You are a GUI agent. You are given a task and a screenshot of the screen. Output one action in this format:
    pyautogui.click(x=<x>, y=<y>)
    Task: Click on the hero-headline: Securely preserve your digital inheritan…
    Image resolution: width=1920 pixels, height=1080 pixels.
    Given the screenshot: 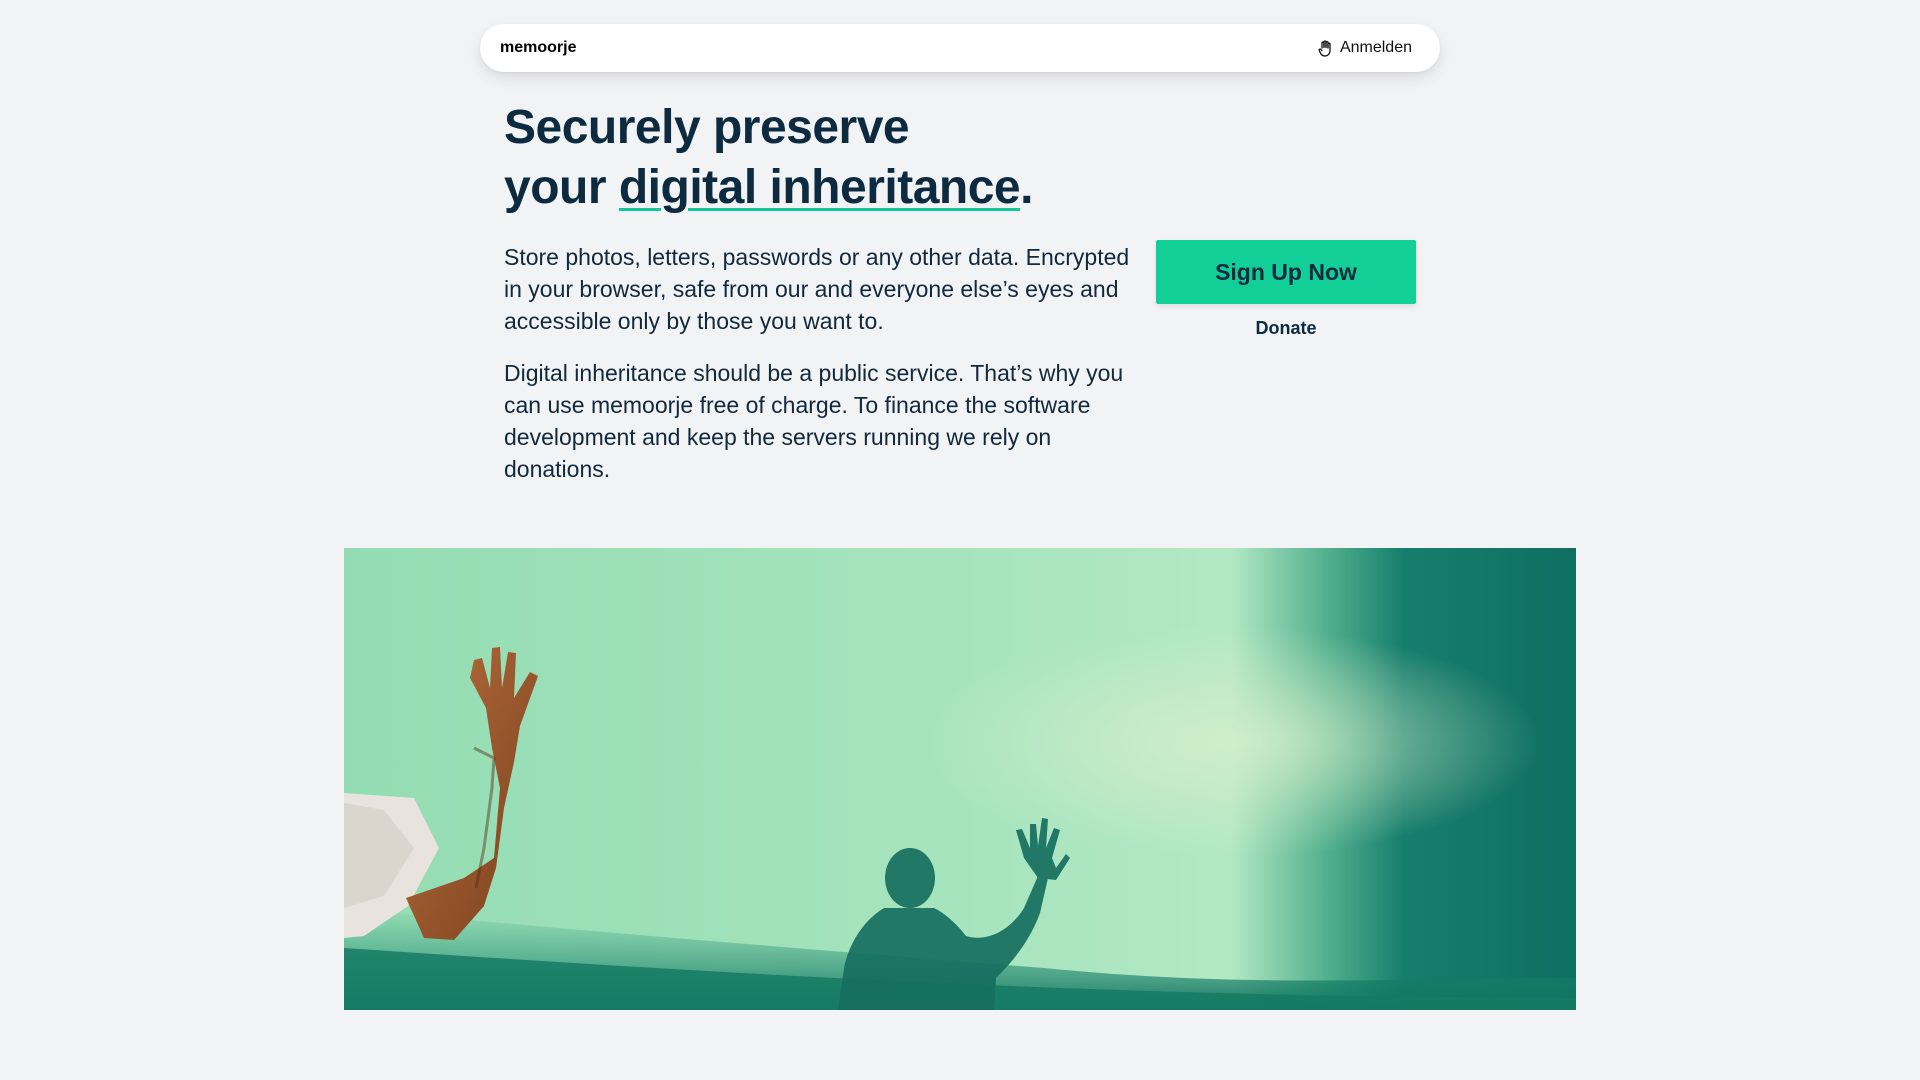 What is the action you would take?
    pyautogui.click(x=768, y=158)
    